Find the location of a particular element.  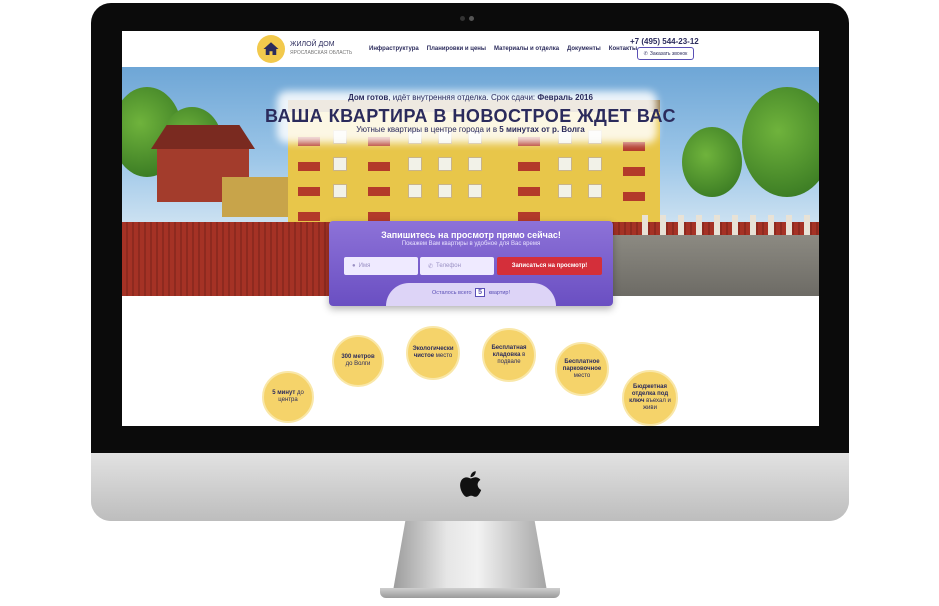

brand: ЖИЛОЙ ДОМ ЯРОСЛАВСКАЯ ОБЛАСТЬ is located at coordinates (321, 49).